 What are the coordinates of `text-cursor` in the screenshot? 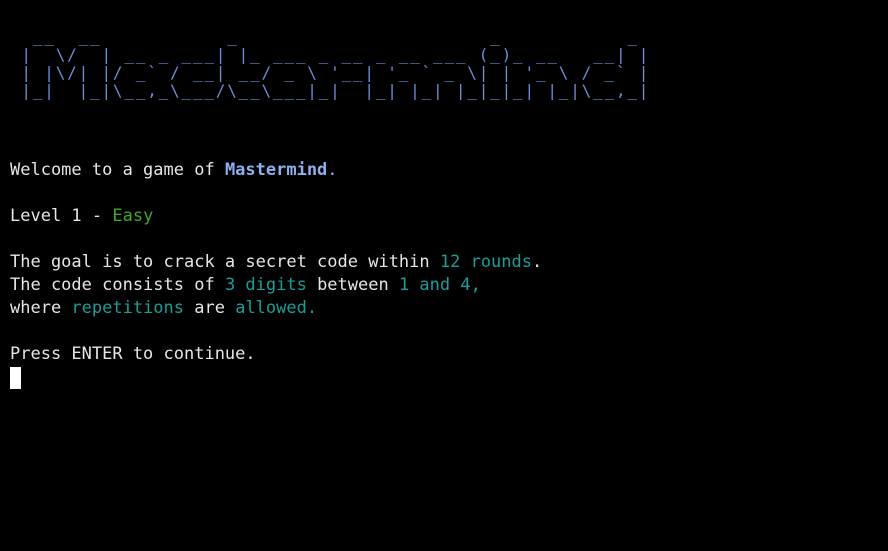 It's located at (15, 378).